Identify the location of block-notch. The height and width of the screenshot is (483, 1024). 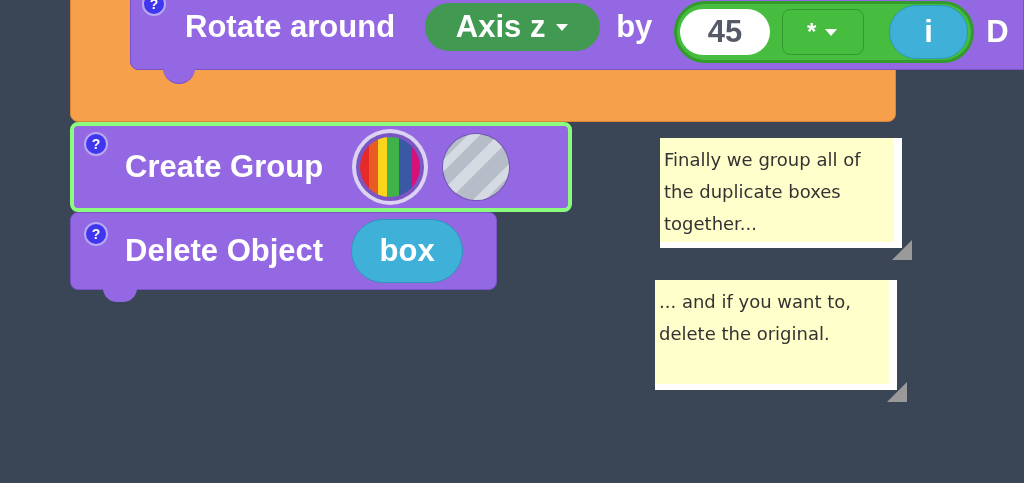
(120, 295).